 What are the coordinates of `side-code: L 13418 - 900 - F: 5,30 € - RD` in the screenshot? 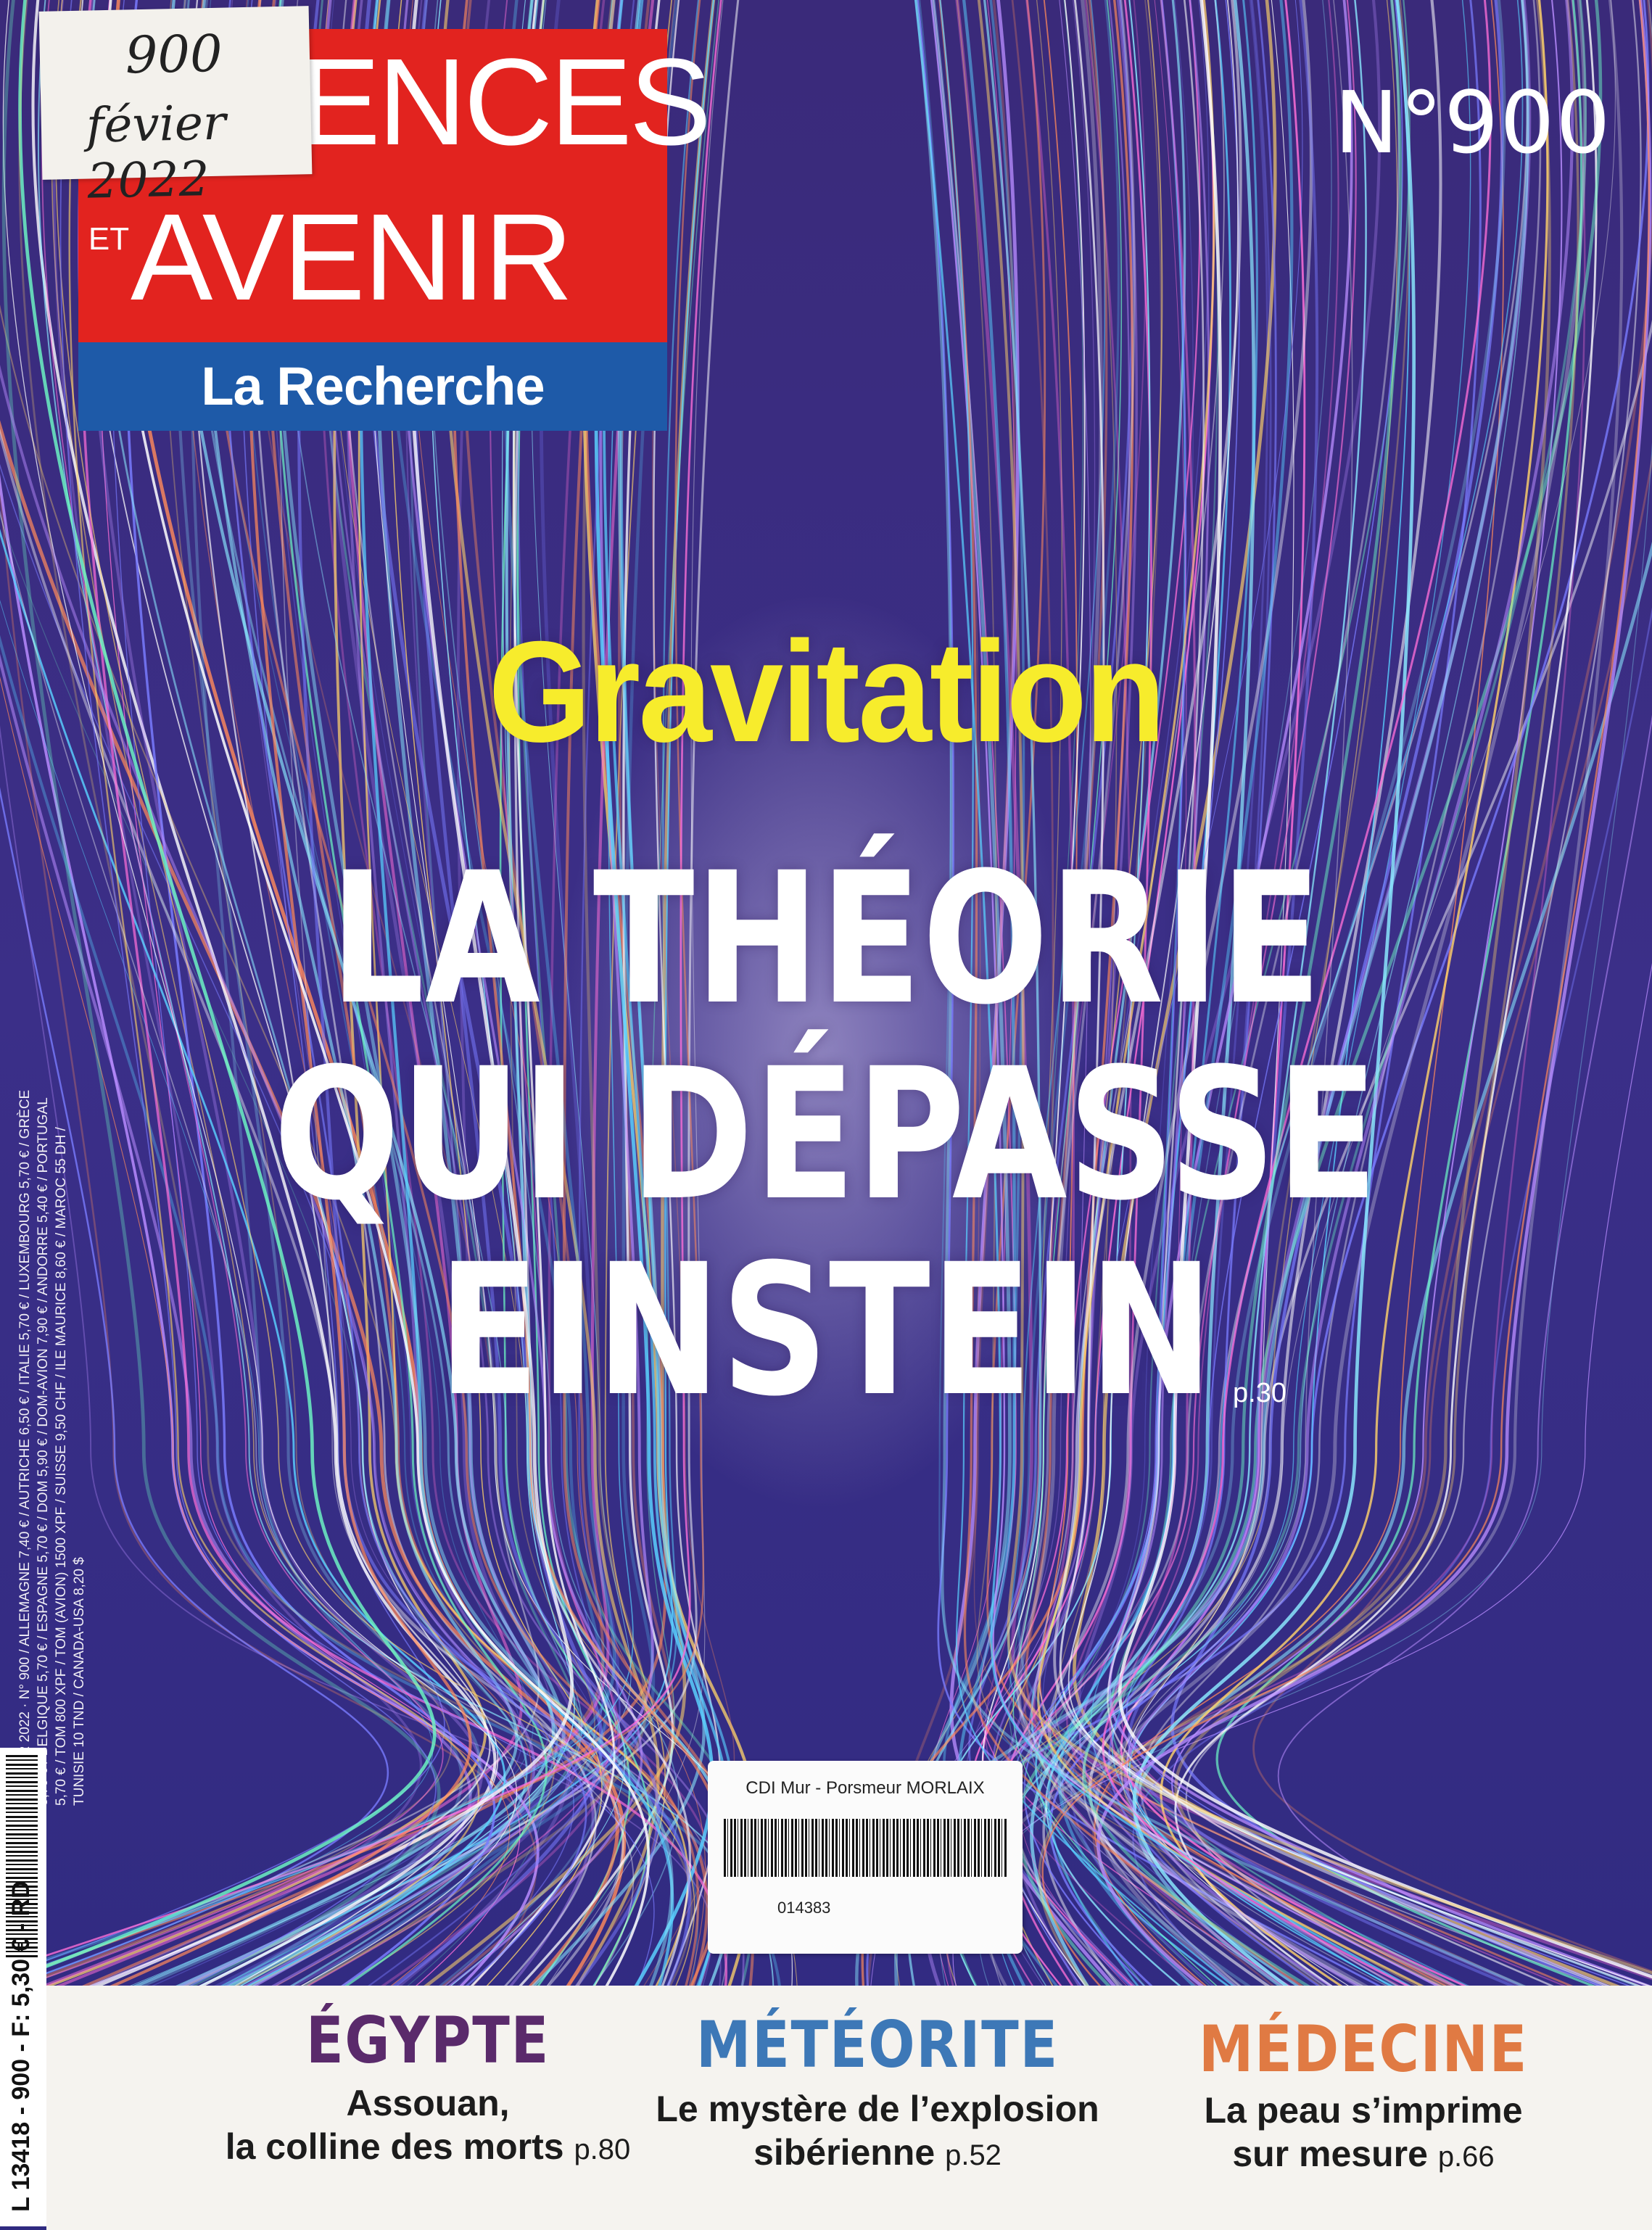 It's located at (21, 2046).